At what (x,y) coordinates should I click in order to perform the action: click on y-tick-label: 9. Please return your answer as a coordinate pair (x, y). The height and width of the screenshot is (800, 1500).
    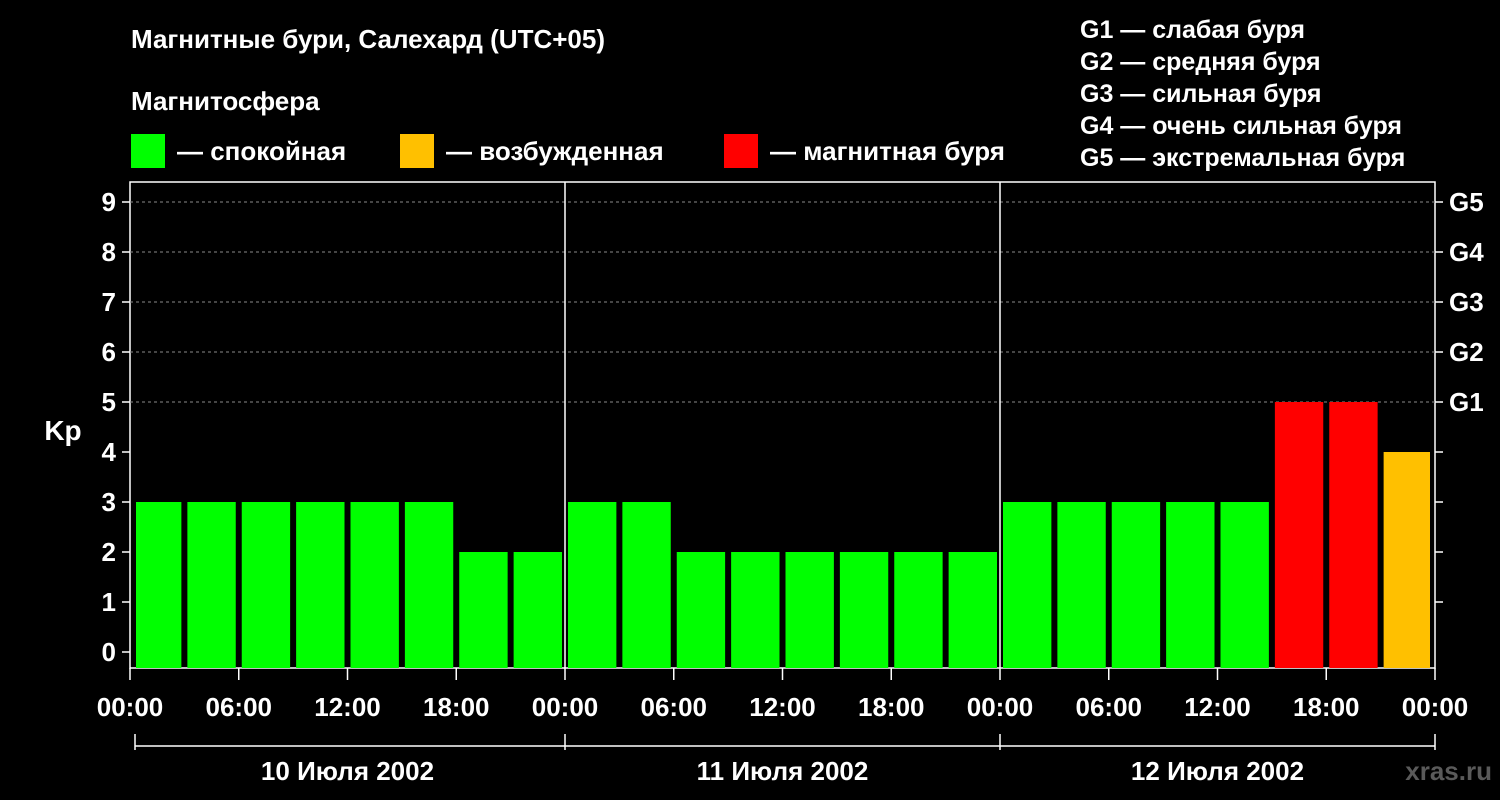
    Looking at the image, I should click on (109, 202).